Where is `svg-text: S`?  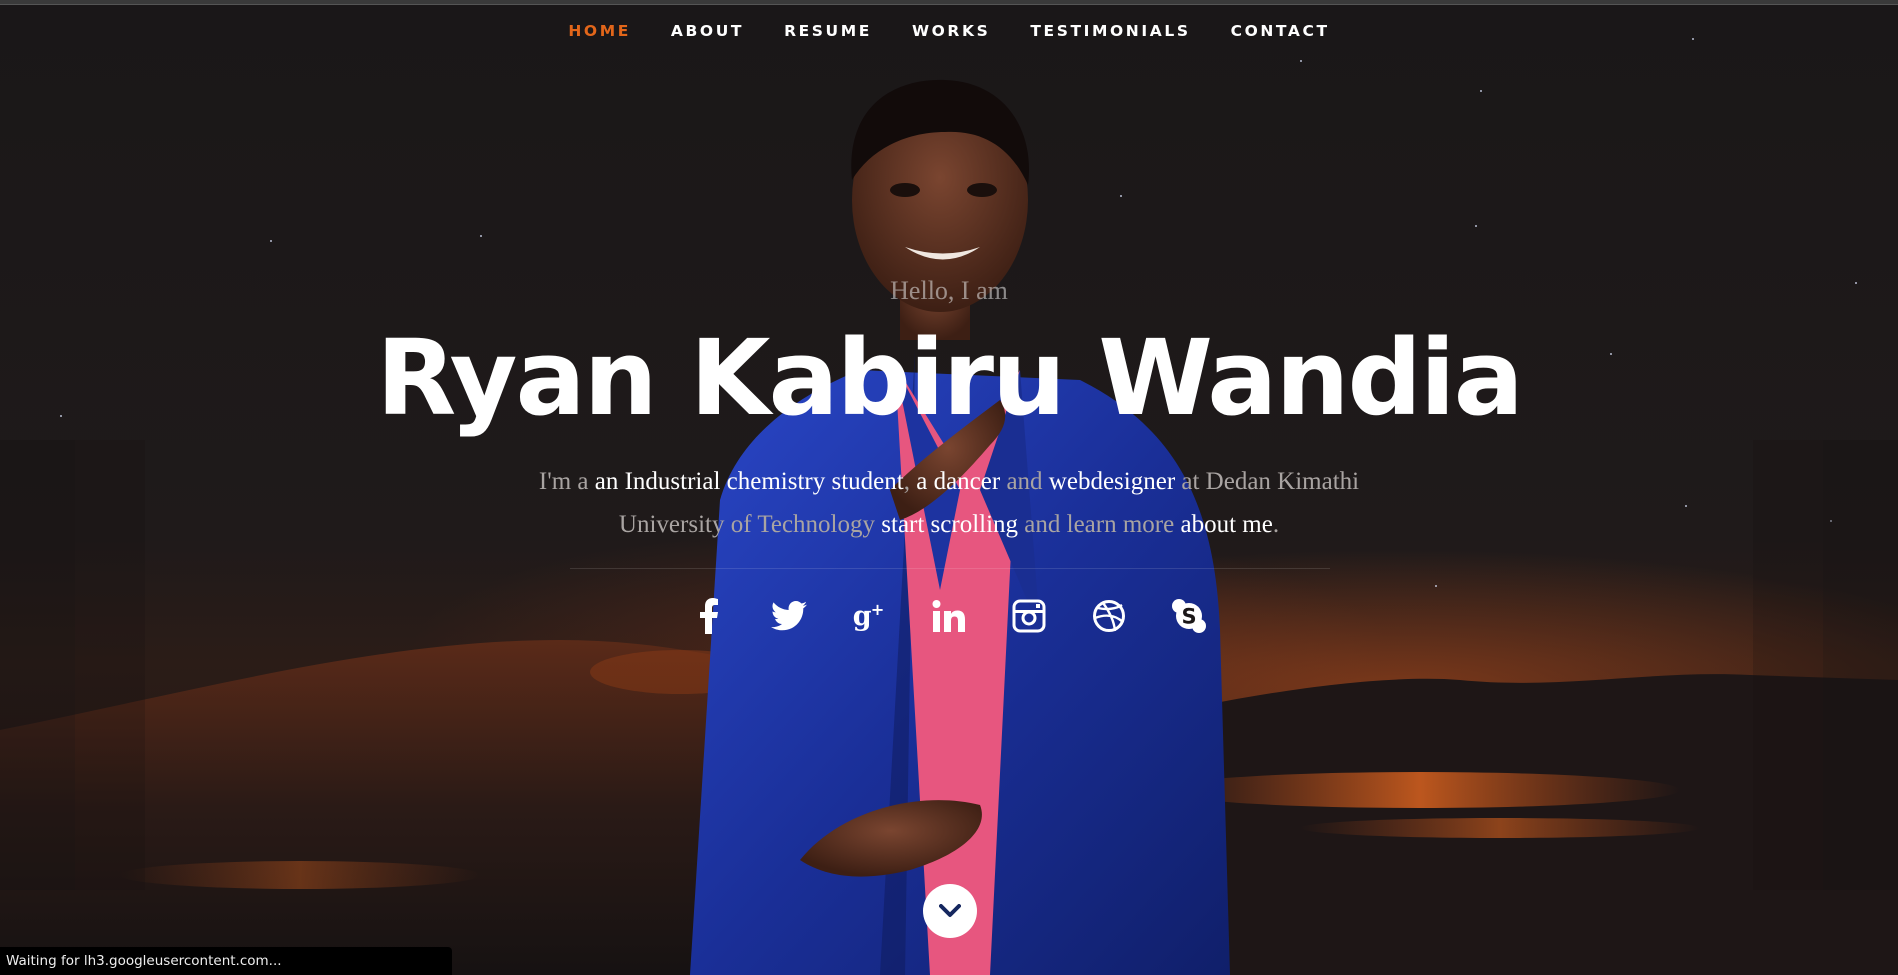 svg-text: S is located at coordinates (1188, 617).